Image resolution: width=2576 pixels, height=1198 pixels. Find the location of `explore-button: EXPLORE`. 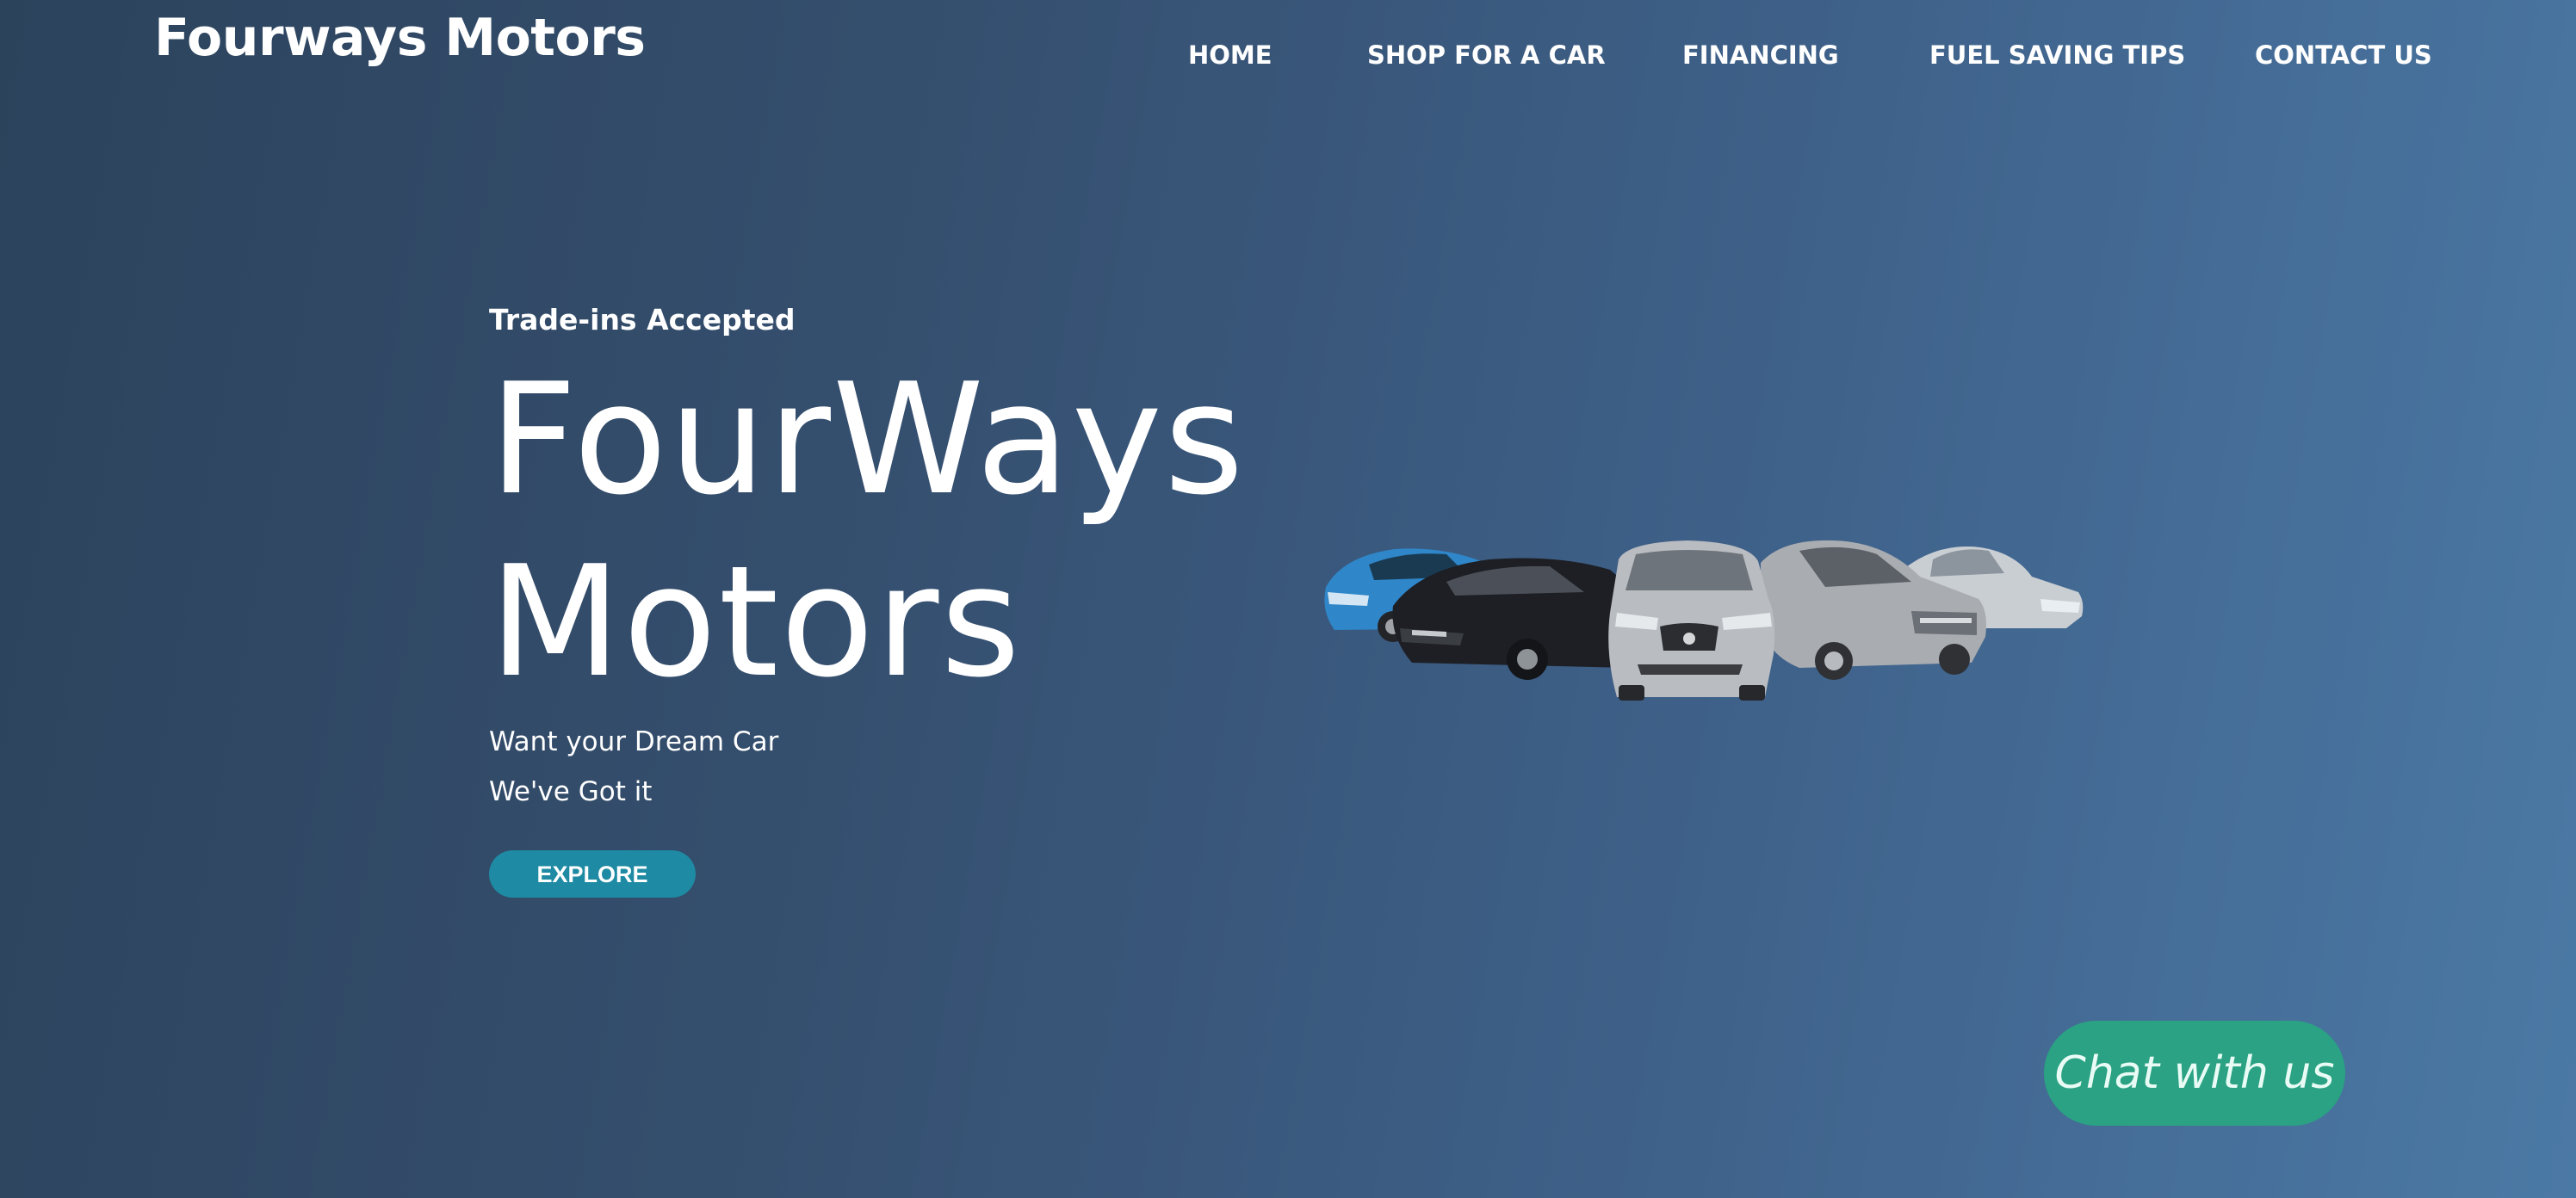

explore-button: EXPLORE is located at coordinates (592, 874).